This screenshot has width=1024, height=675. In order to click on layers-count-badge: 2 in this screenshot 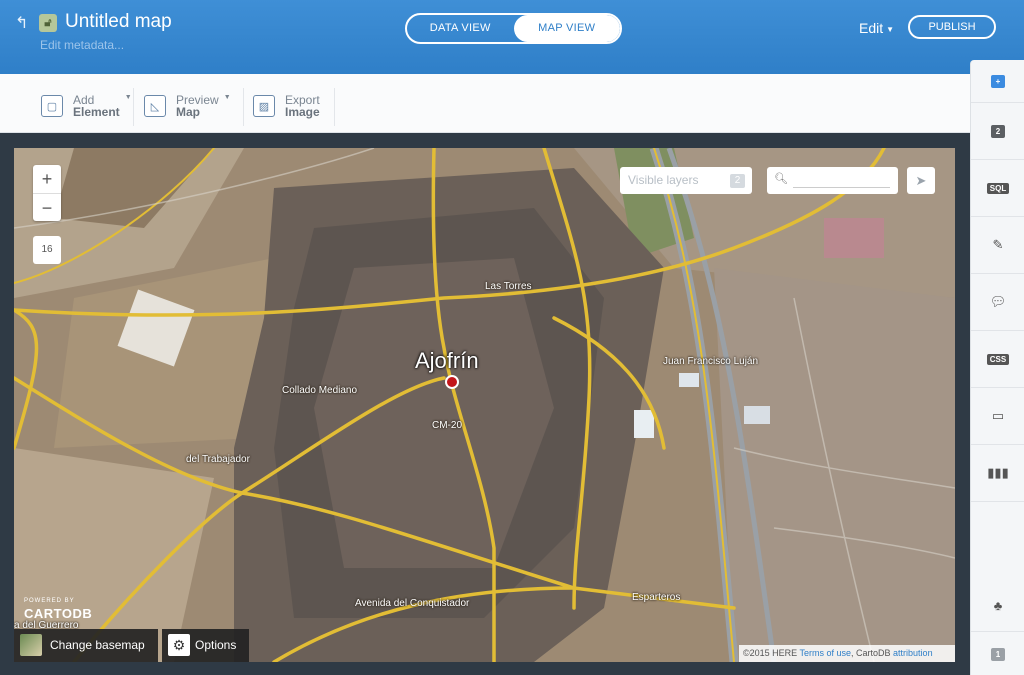, I will do `click(998, 131)`.